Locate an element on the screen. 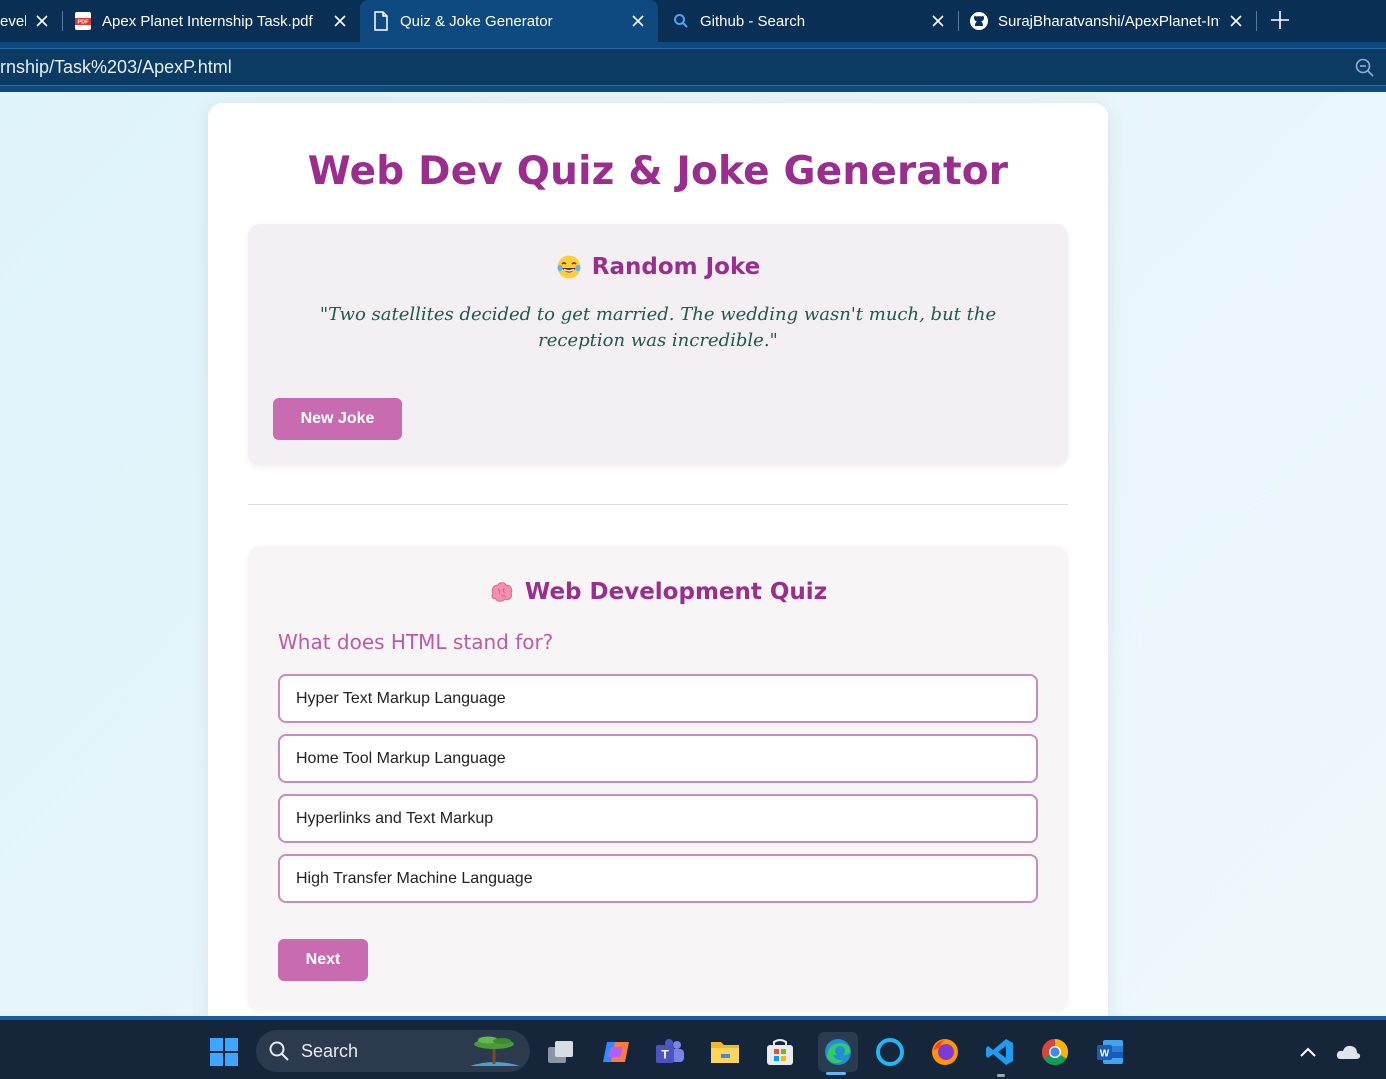 The width and height of the screenshot is (1386, 1079). tab-label: SurajBharatvanshi/ApexPlanet-Int is located at coordinates (1109, 21).